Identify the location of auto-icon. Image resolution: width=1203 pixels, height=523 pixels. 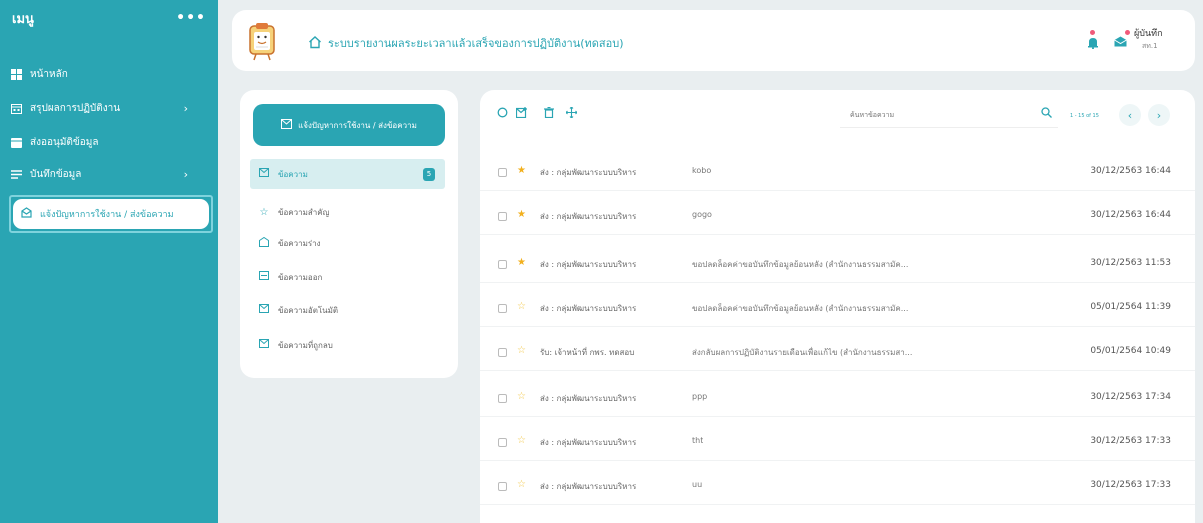
(264, 310).